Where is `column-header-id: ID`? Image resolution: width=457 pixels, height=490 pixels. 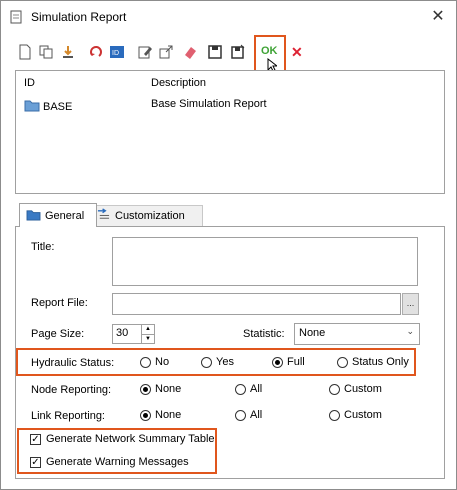 column-header-id: ID is located at coordinates (29, 83).